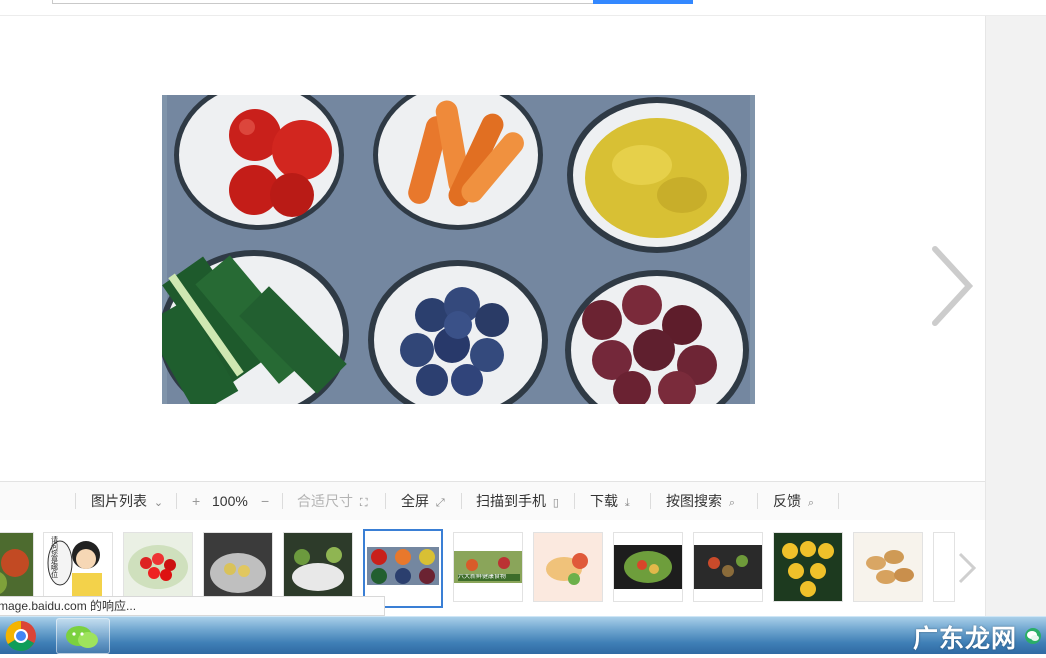 This screenshot has height=658, width=1046. Describe the element at coordinates (440, 503) in the screenshot. I see `fullscreen-icon: ⤢` at that location.